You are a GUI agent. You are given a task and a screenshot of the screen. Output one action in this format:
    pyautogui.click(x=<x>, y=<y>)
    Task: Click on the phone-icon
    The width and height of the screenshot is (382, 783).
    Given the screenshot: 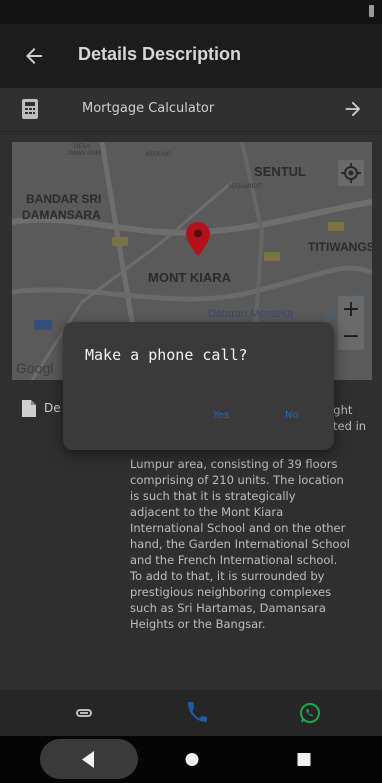 What is the action you would take?
    pyautogui.click(x=198, y=713)
    